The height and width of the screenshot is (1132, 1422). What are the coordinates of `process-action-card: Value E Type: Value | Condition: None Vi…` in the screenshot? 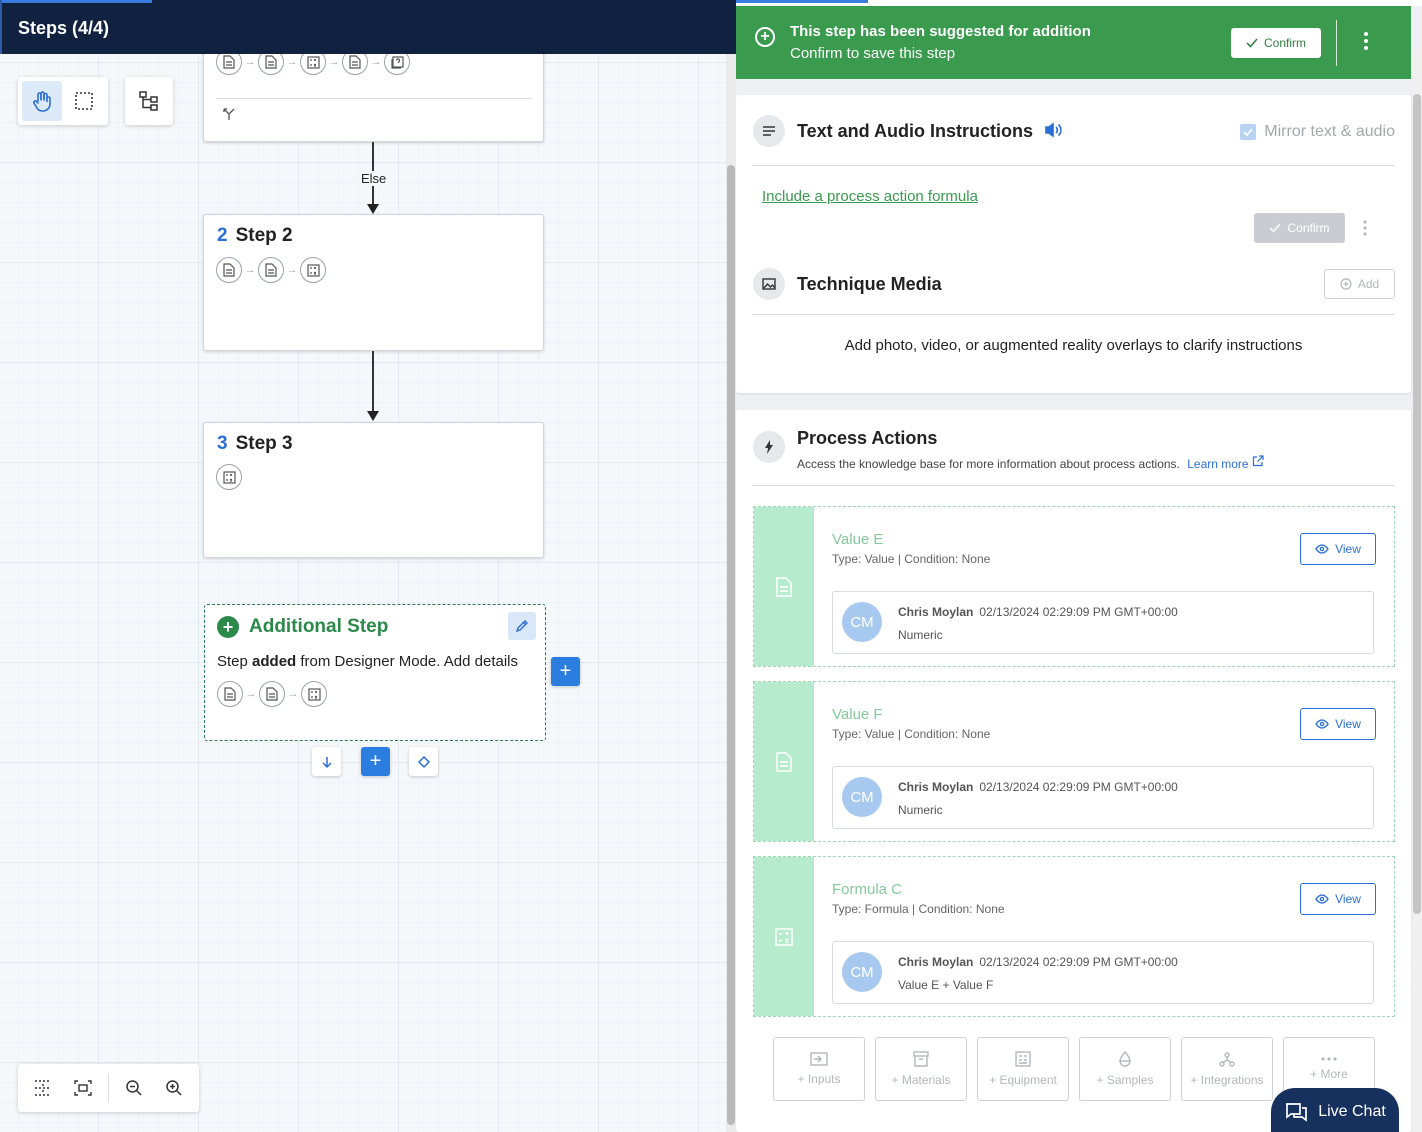 It's located at (1074, 586).